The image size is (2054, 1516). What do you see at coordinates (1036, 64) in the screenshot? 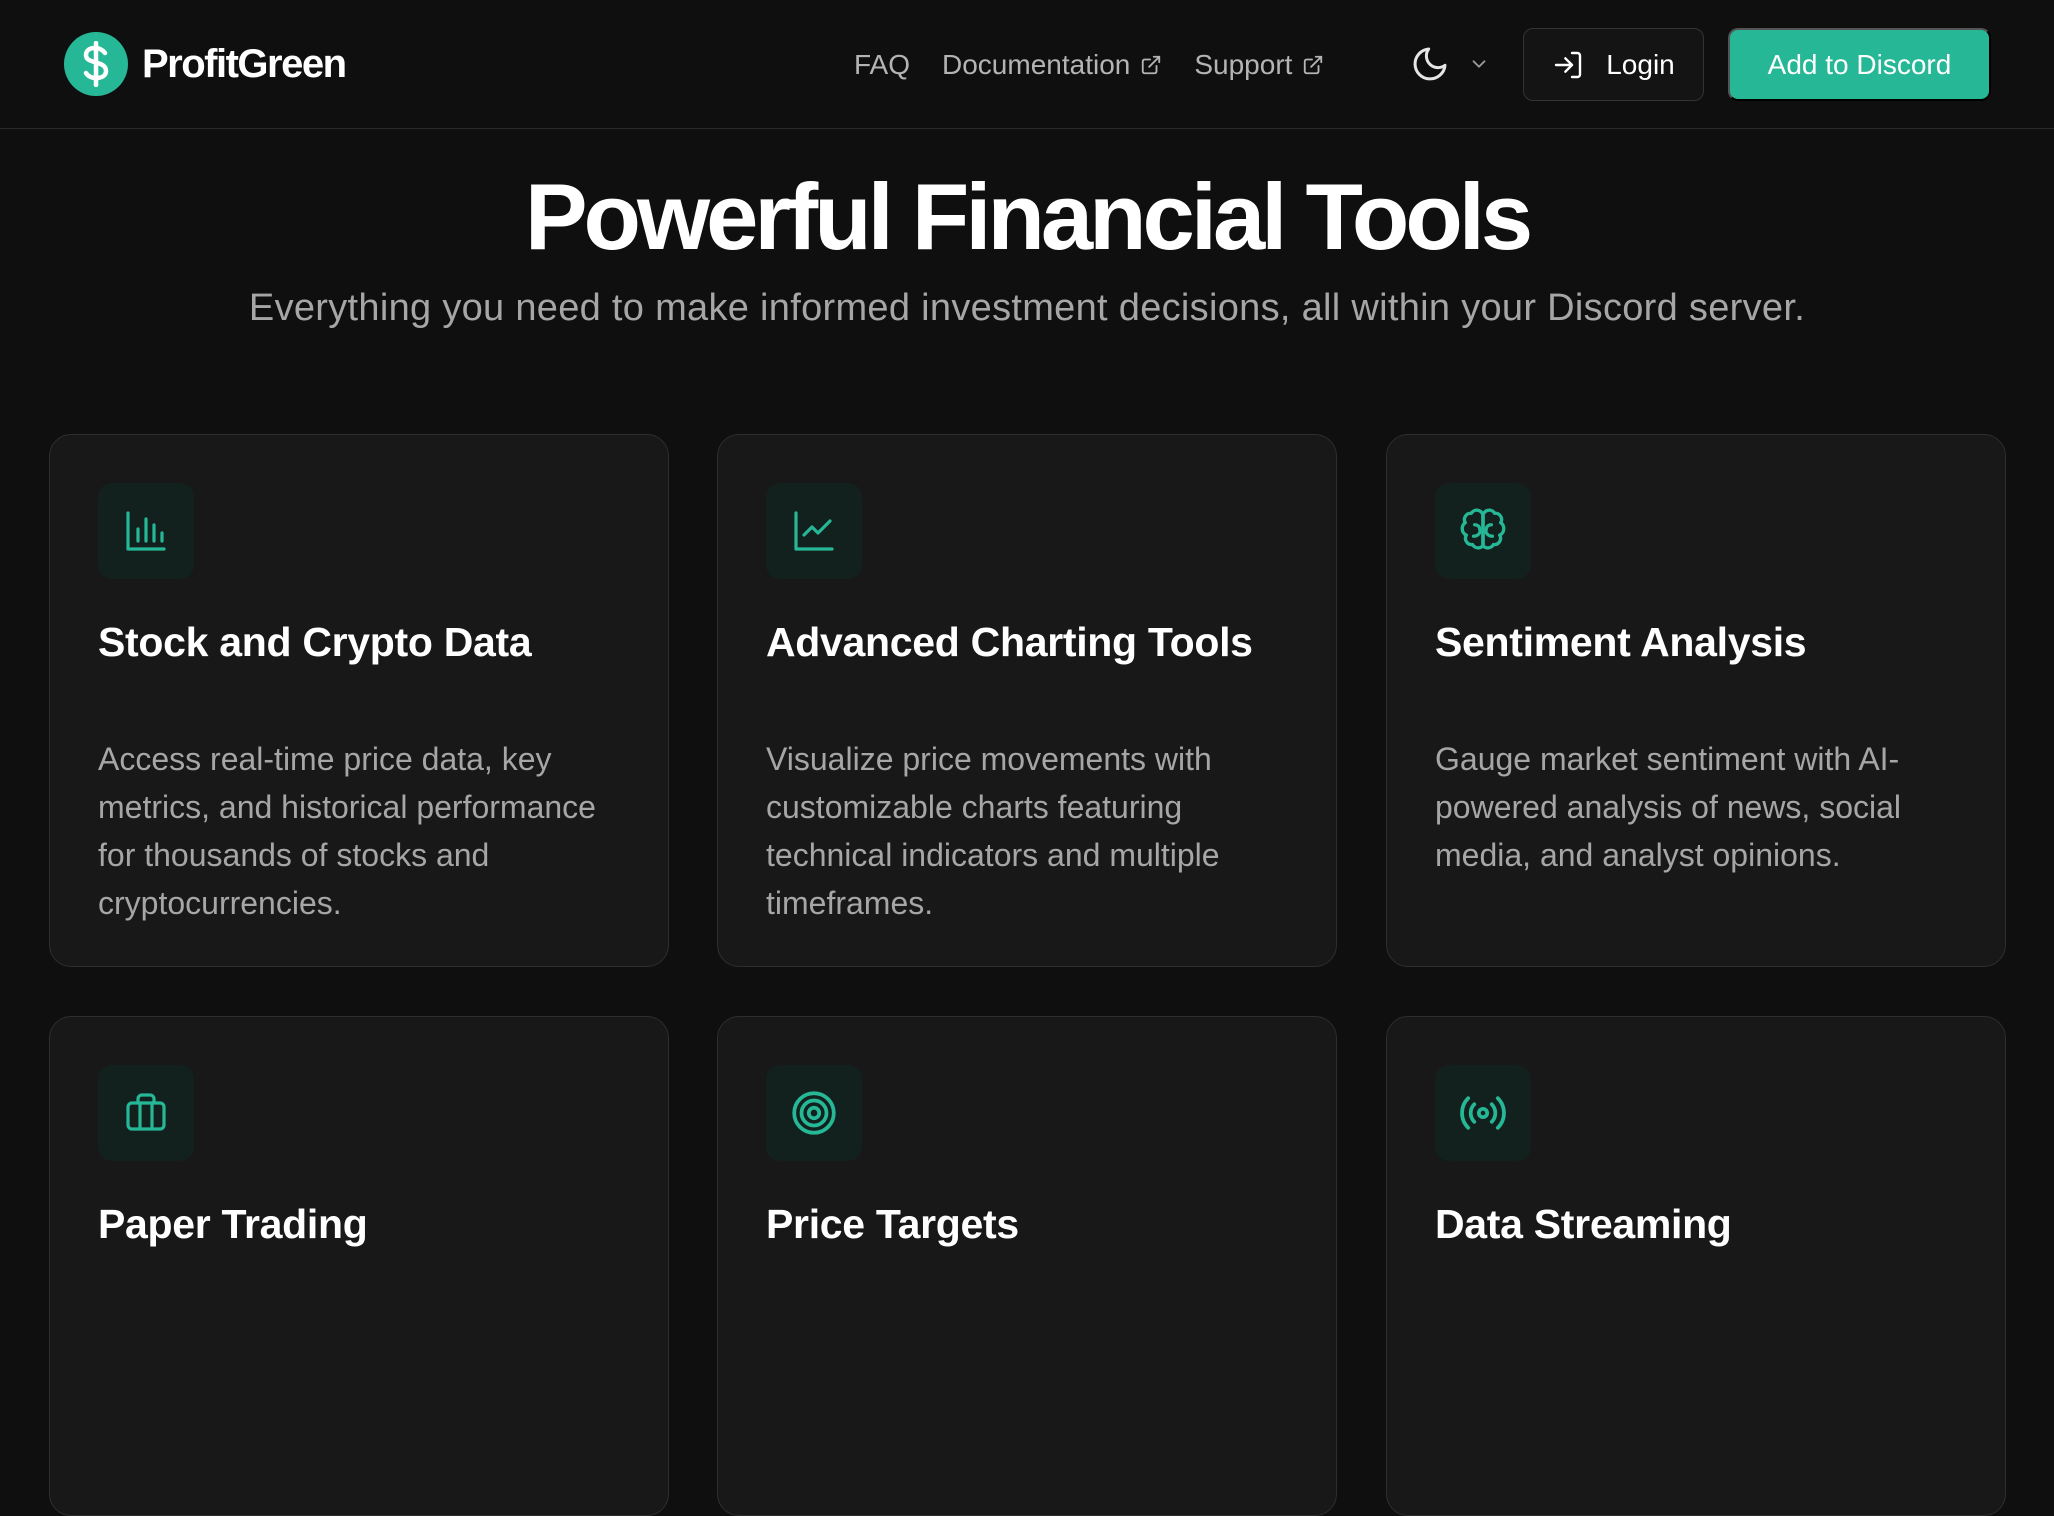
I see `nav-documentation-label: Documentation` at bounding box center [1036, 64].